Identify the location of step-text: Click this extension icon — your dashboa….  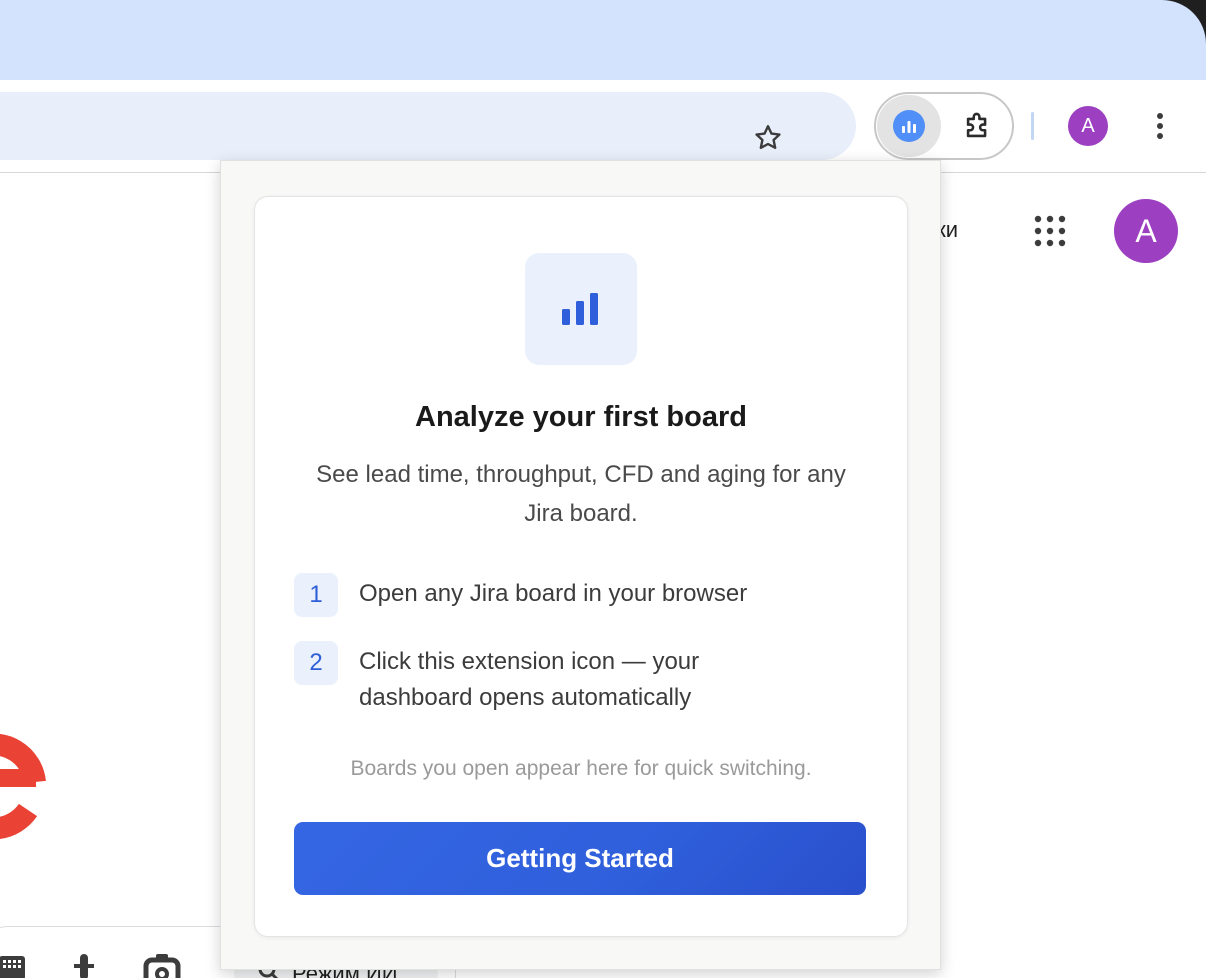
(529, 679).